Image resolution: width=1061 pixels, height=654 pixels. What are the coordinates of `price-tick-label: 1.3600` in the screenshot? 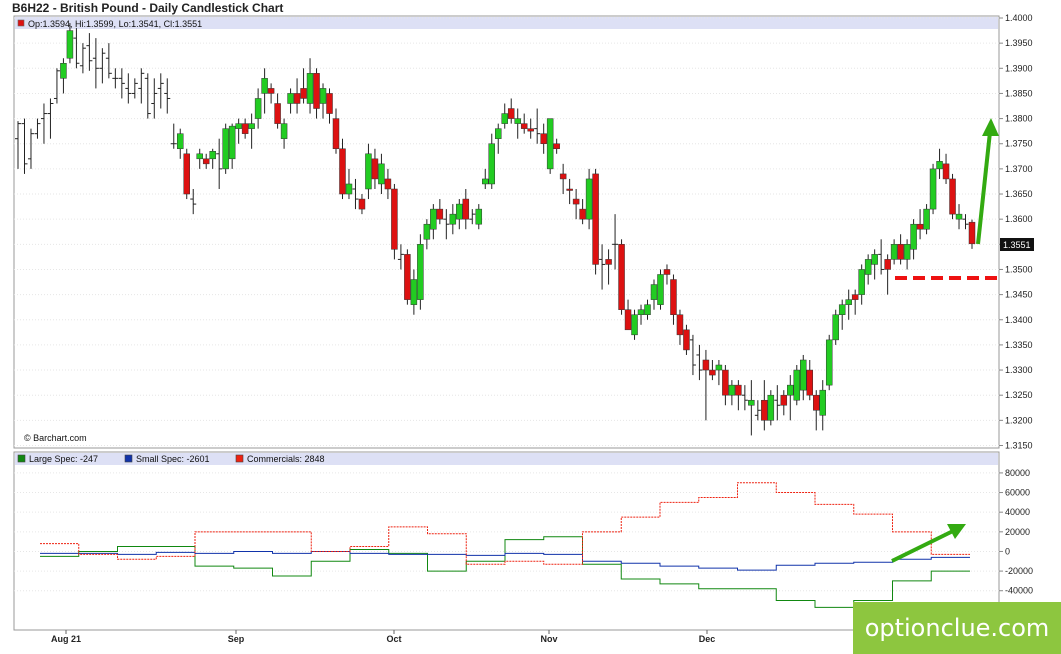 It's located at (1019, 219).